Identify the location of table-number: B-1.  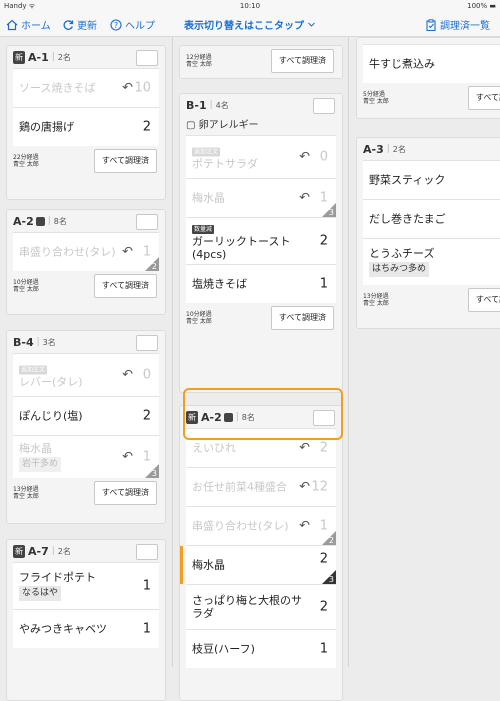
(196, 105).